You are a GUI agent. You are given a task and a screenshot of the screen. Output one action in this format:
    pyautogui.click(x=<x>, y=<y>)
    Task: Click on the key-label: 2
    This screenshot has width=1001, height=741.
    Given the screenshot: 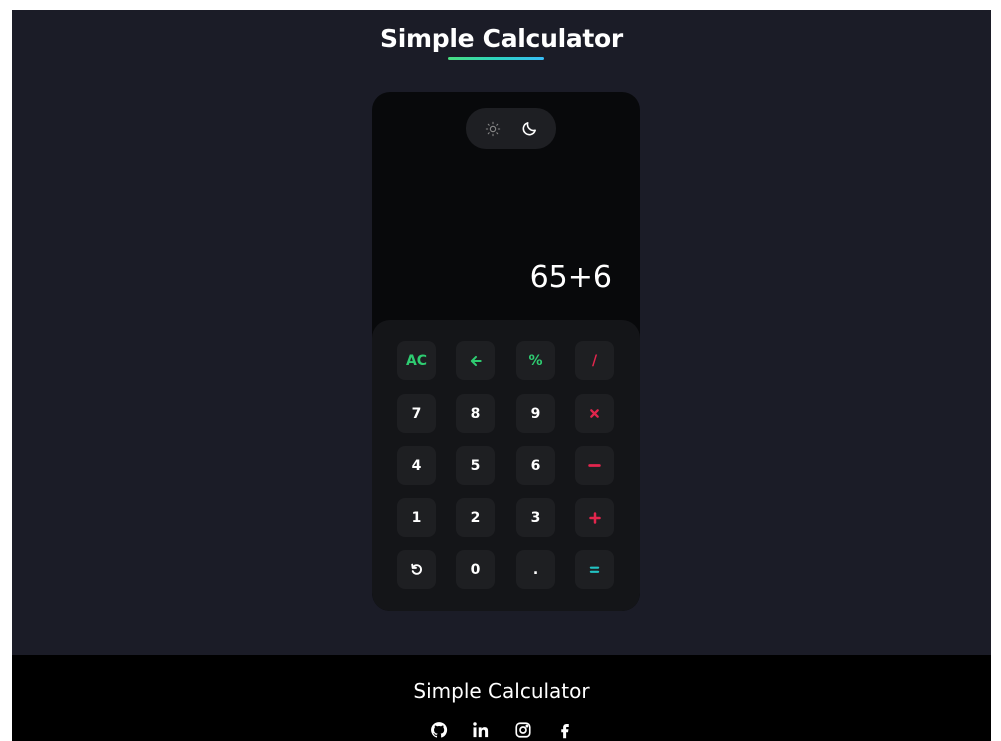 What is the action you would take?
    pyautogui.click(x=475, y=517)
    